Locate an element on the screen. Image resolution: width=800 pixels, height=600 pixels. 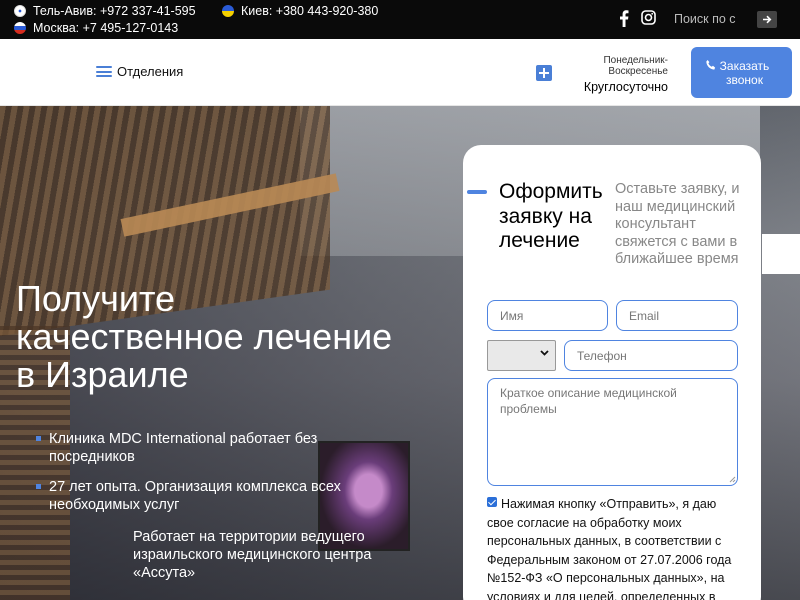
form-title-accent is located at coordinates (477, 192).